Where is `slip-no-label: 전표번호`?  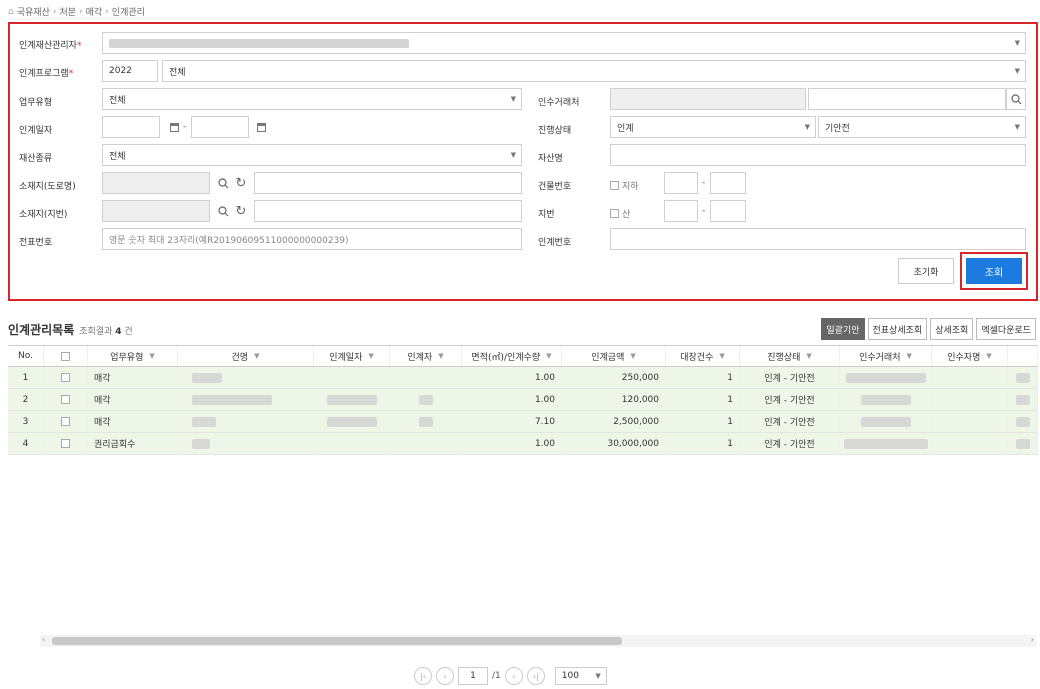 slip-no-label: 전표번호 is located at coordinates (36, 243).